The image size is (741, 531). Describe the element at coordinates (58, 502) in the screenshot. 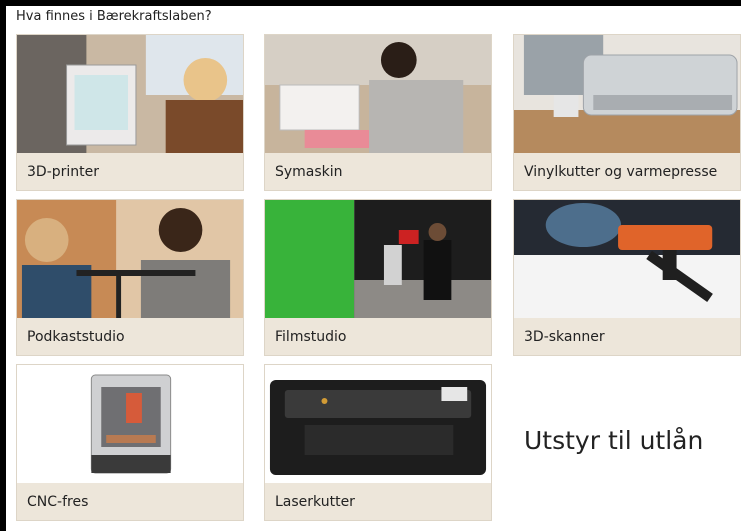

I see `card-label: CNC-fres` at that location.